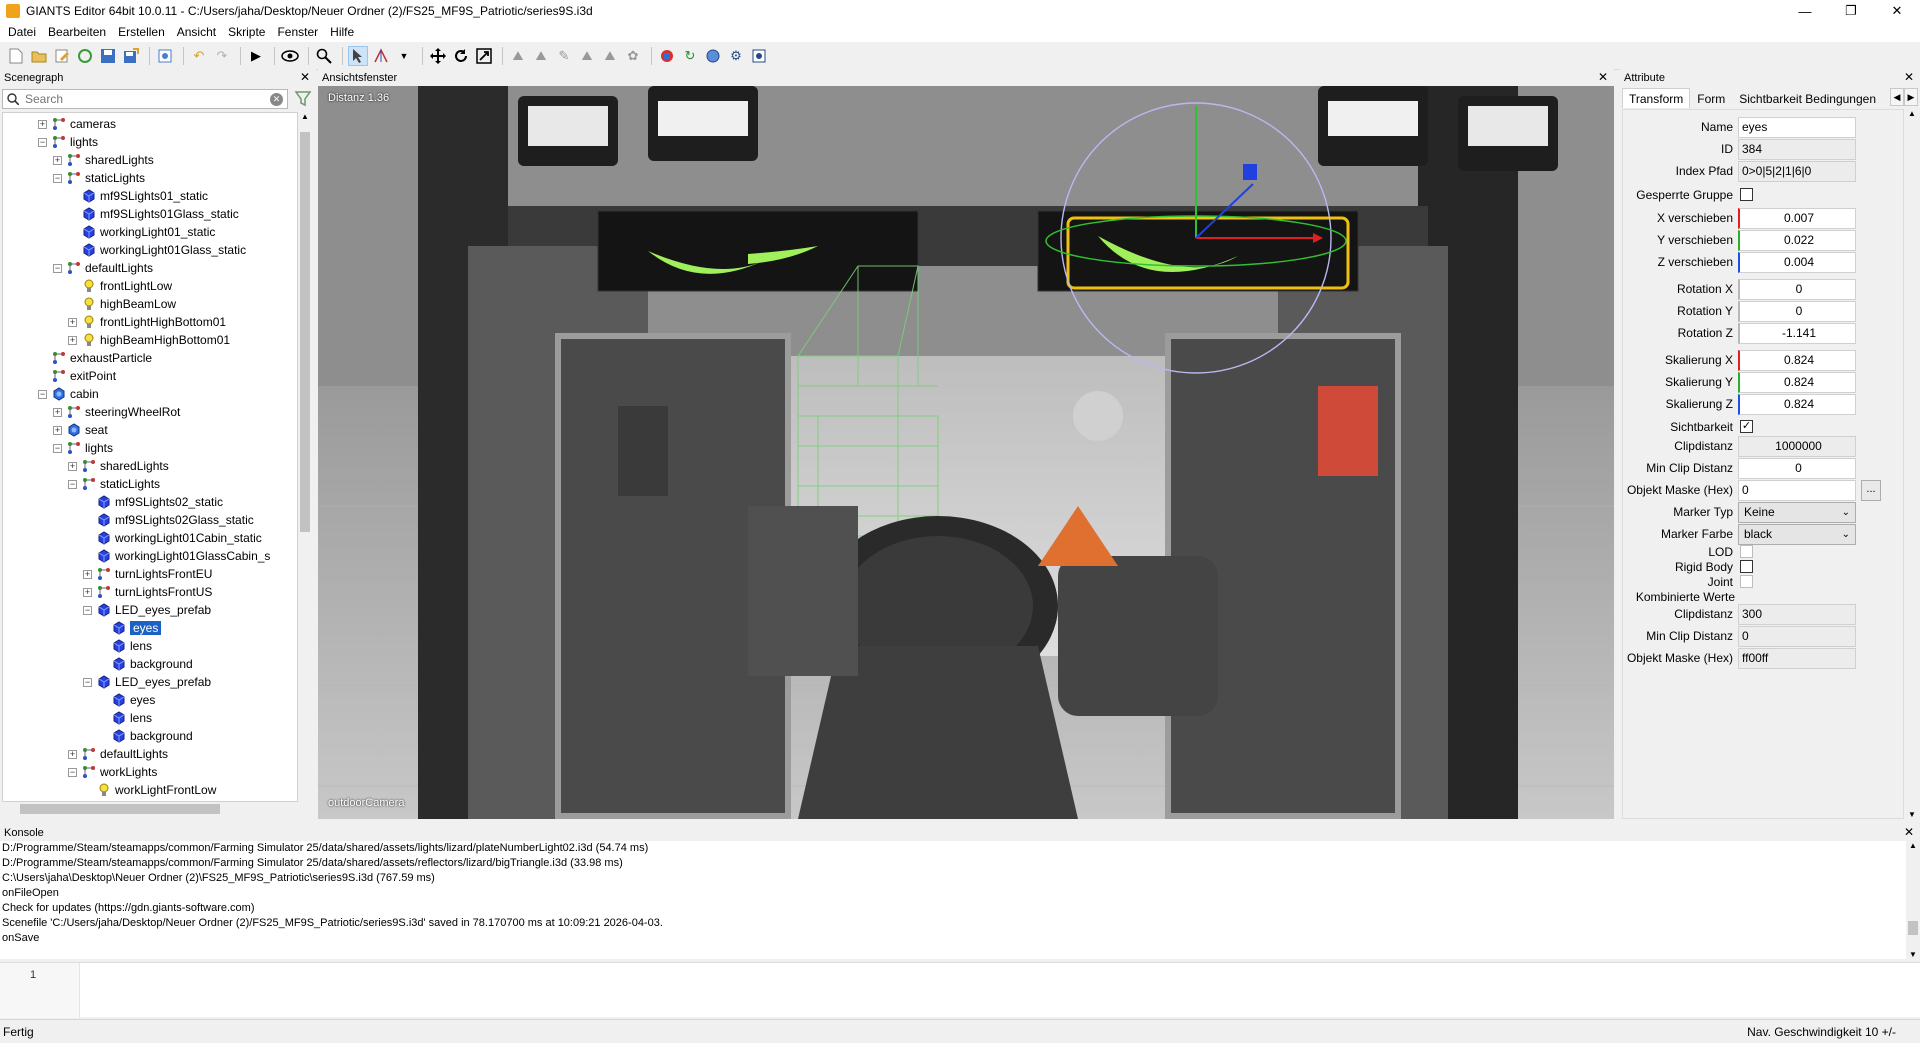 The width and height of the screenshot is (1920, 1043). What do you see at coordinates (1913, 900) in the screenshot?
I see `console-scrollbar: ▲ ▼` at bounding box center [1913, 900].